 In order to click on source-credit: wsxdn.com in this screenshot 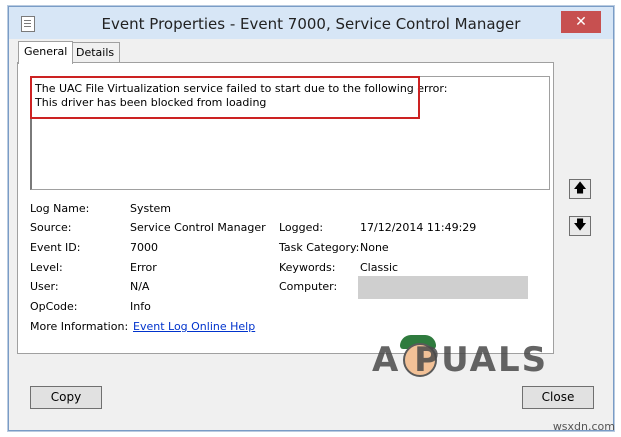, I will do `click(583, 426)`.